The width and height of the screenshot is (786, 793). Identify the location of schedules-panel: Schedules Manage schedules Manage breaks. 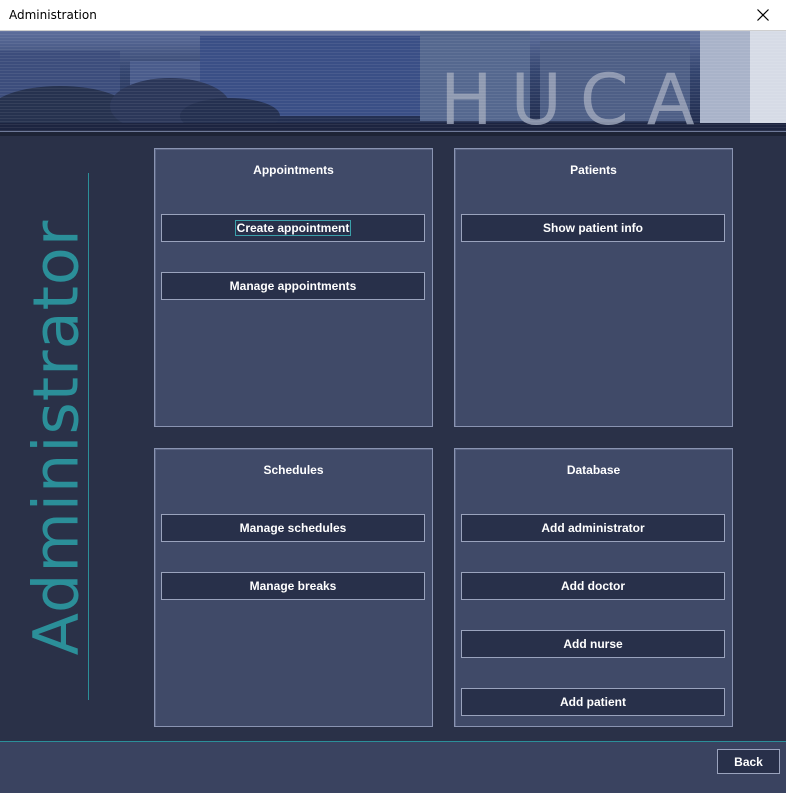
(293, 587).